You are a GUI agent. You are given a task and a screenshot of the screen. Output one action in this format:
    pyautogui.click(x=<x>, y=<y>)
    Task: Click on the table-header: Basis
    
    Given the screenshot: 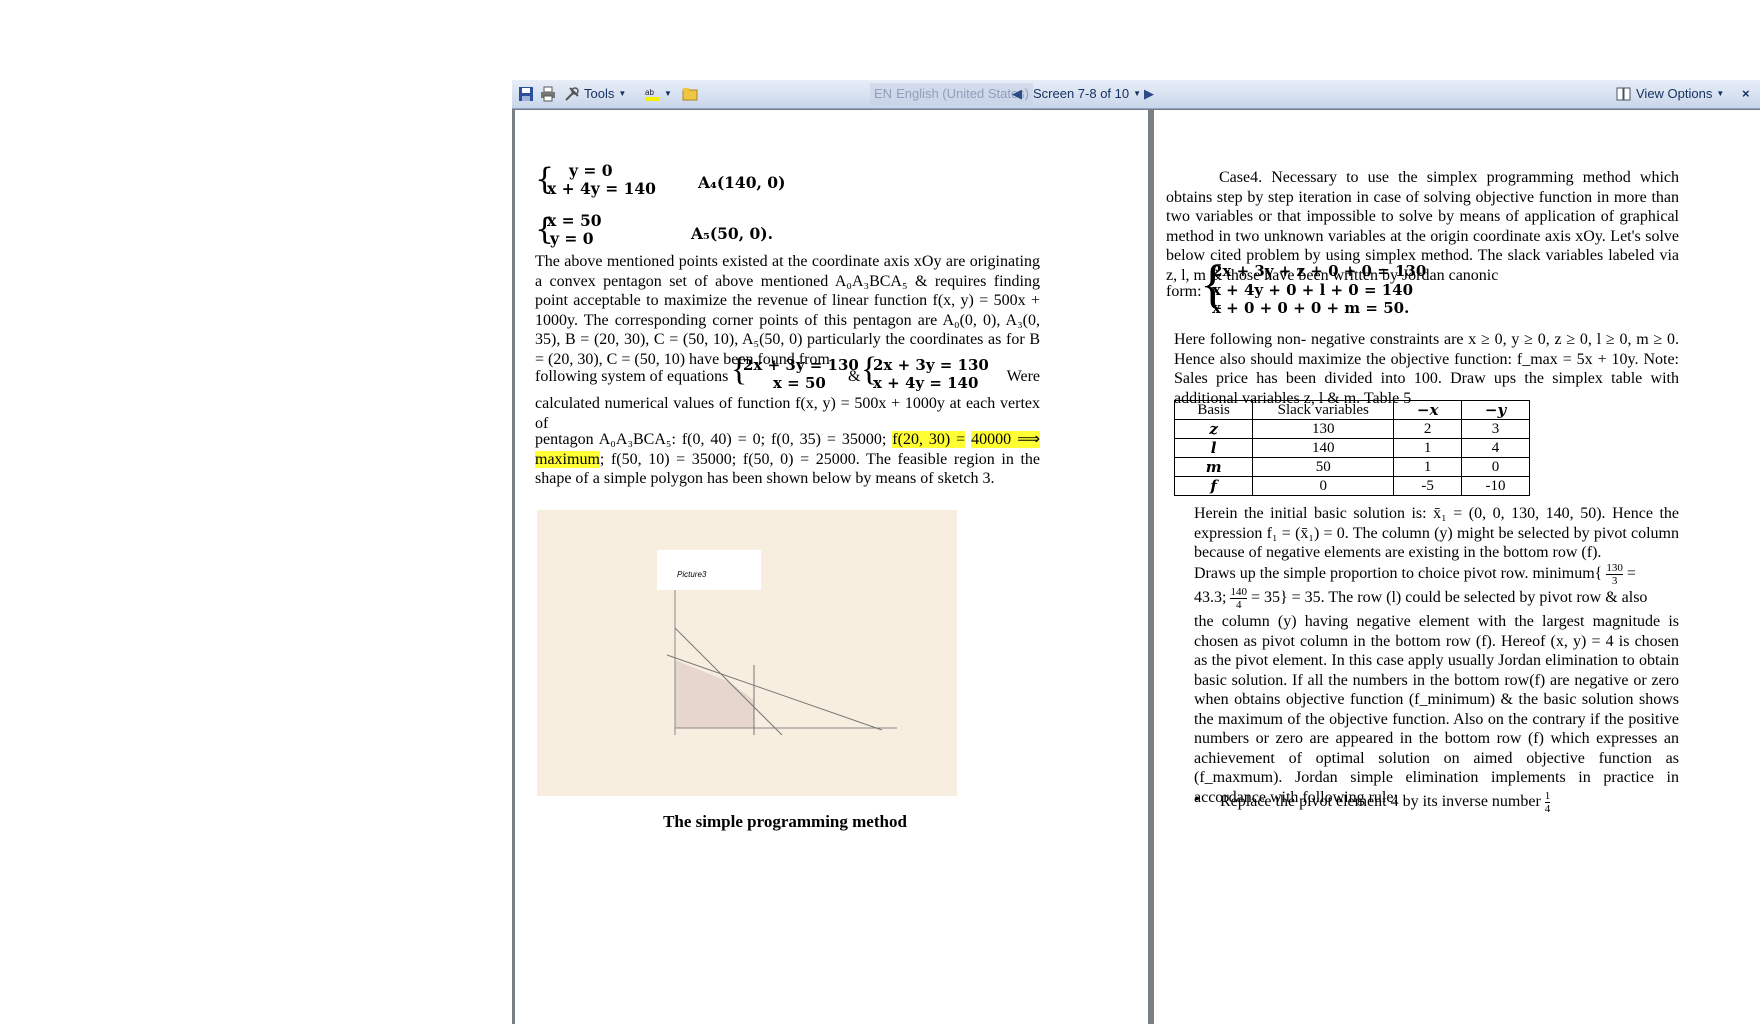 What is the action you would take?
    pyautogui.click(x=1213, y=410)
    